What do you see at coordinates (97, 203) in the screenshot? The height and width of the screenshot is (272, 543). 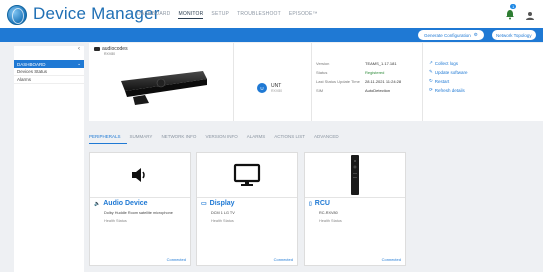 I see `sound-icon: 🔈` at bounding box center [97, 203].